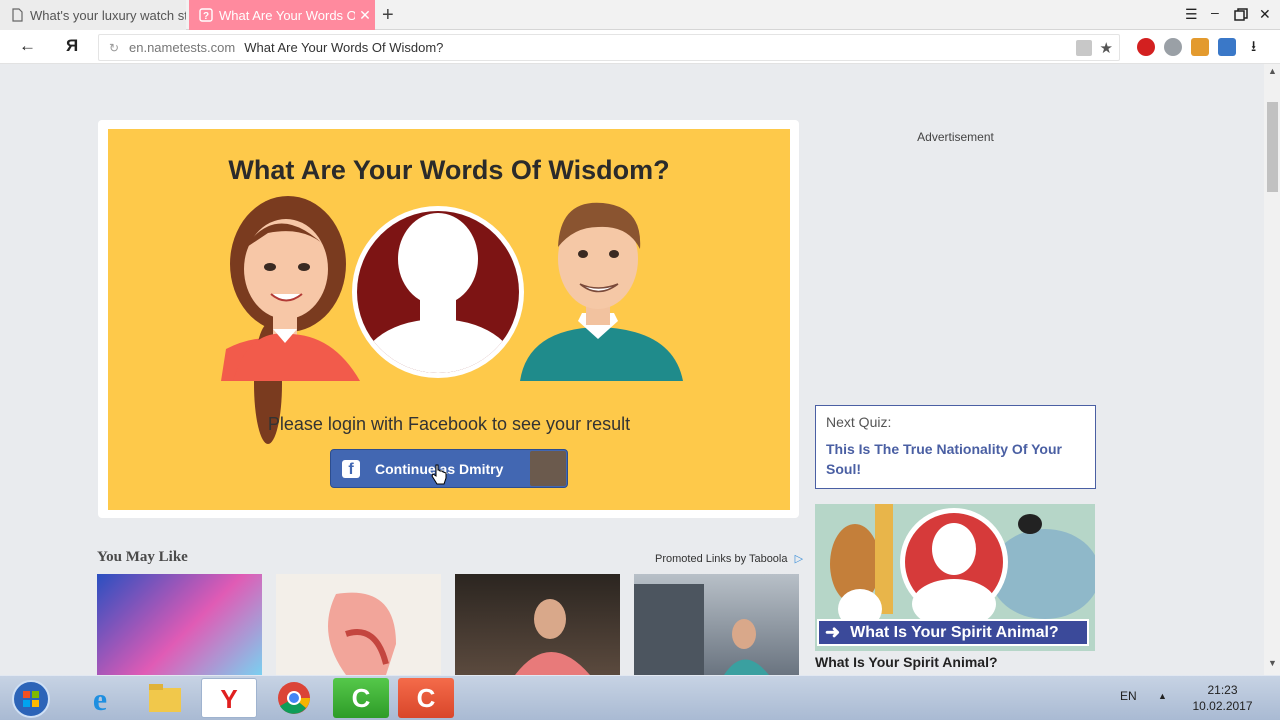 This screenshot has height=720, width=1280. What do you see at coordinates (439, 474) in the screenshot?
I see `hand-cursor-icon` at bounding box center [439, 474].